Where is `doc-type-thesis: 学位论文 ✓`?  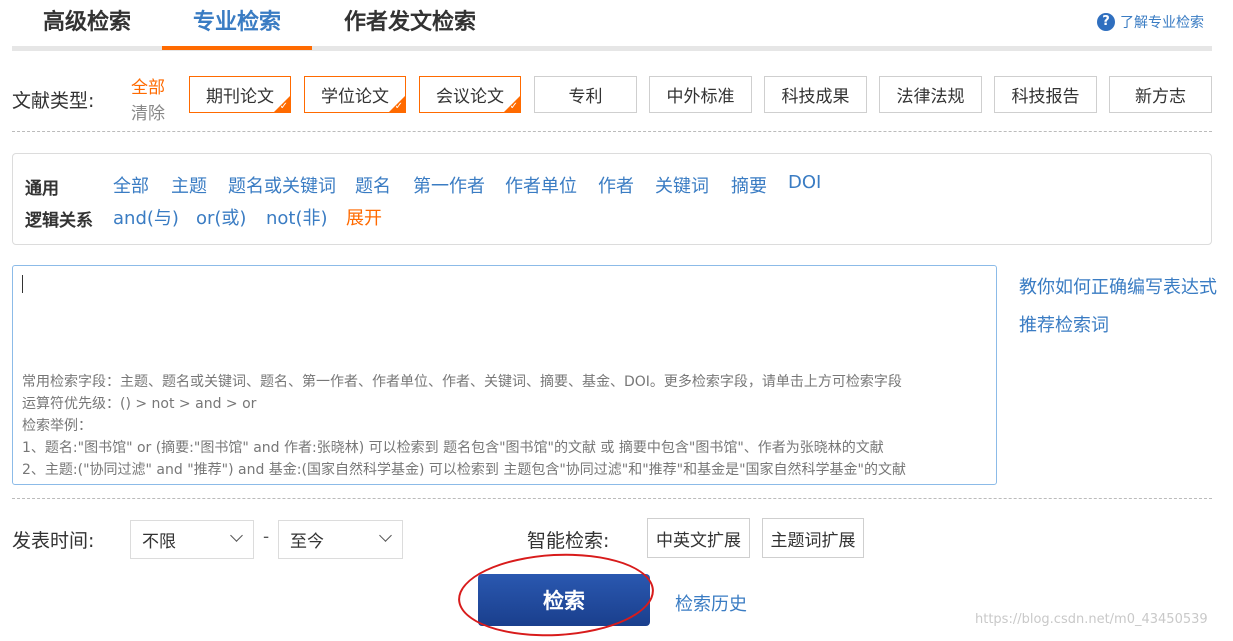
doc-type-thesis: 学位论文 ✓ is located at coordinates (355, 94).